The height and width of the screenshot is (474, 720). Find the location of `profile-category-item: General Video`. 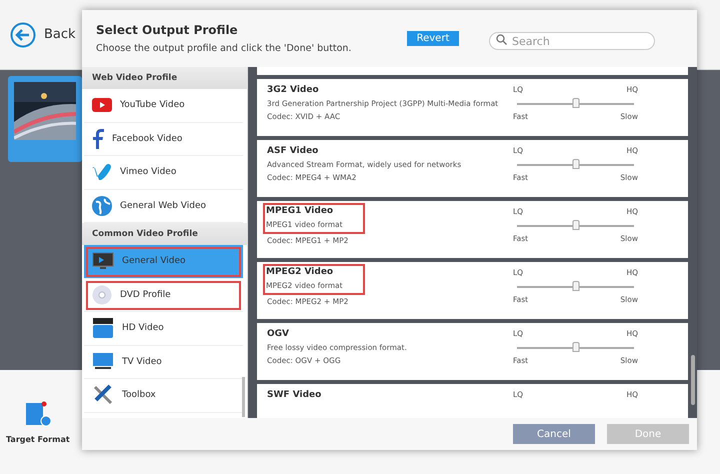

profile-category-item: General Video is located at coordinates (163, 261).